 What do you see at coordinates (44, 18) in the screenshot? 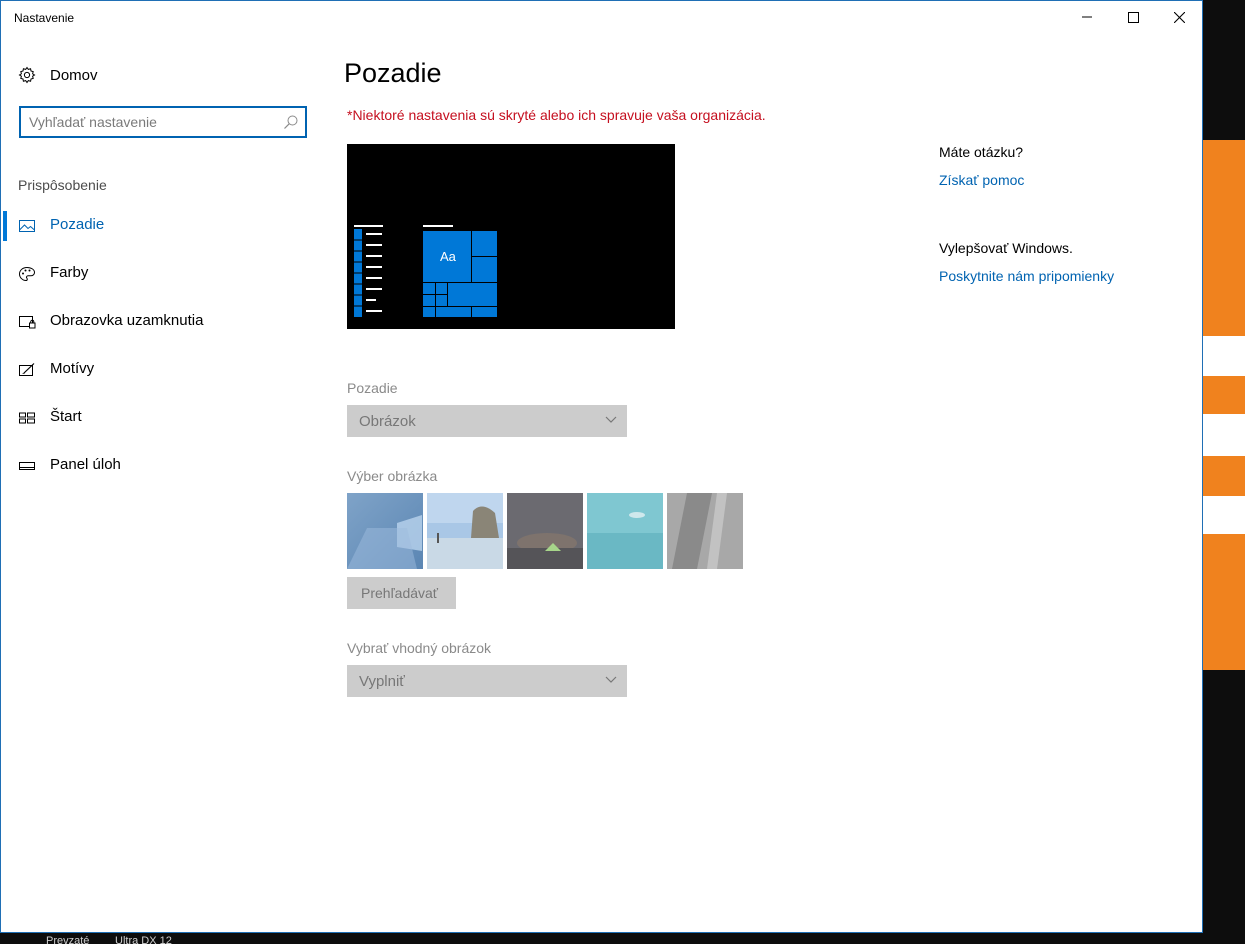
I see `window-title: Nastavenie` at bounding box center [44, 18].